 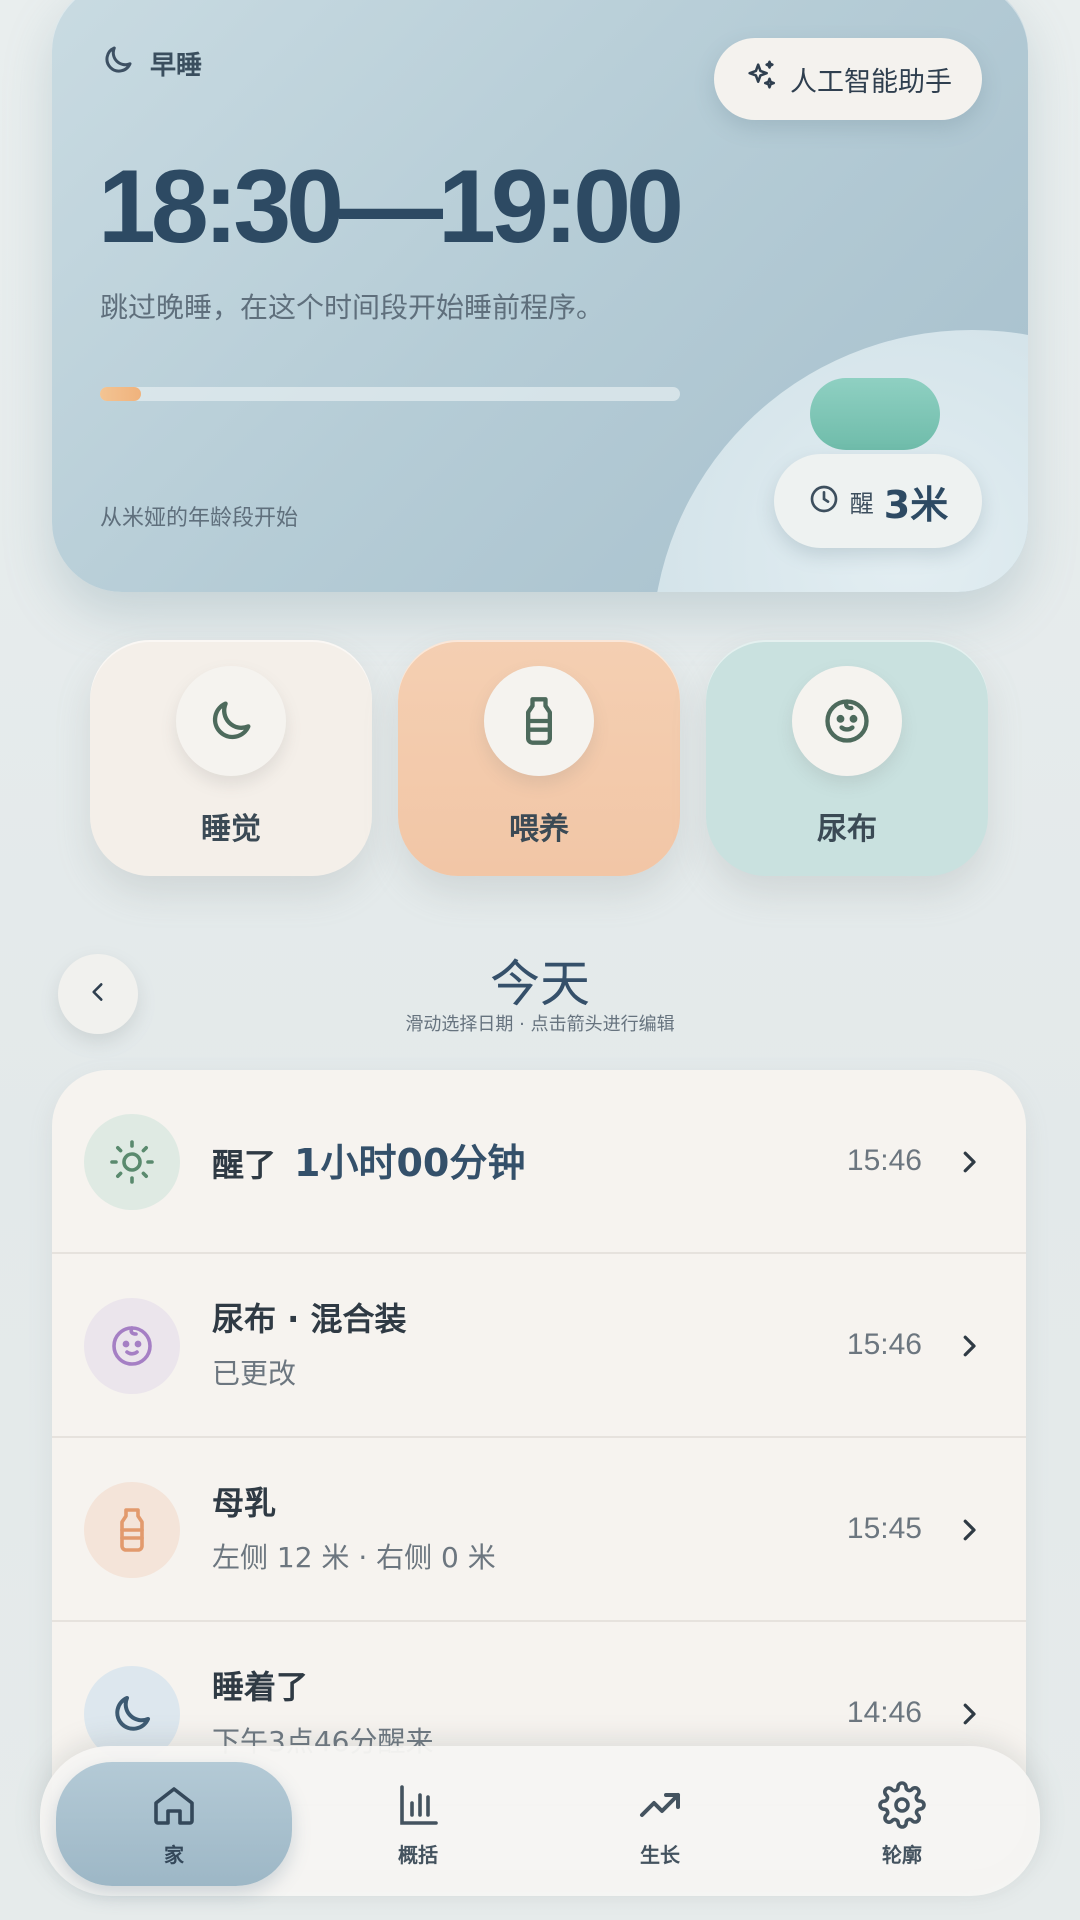 What do you see at coordinates (391, 207) in the screenshot?
I see `bedtime-range: 18:30—19:00` at bounding box center [391, 207].